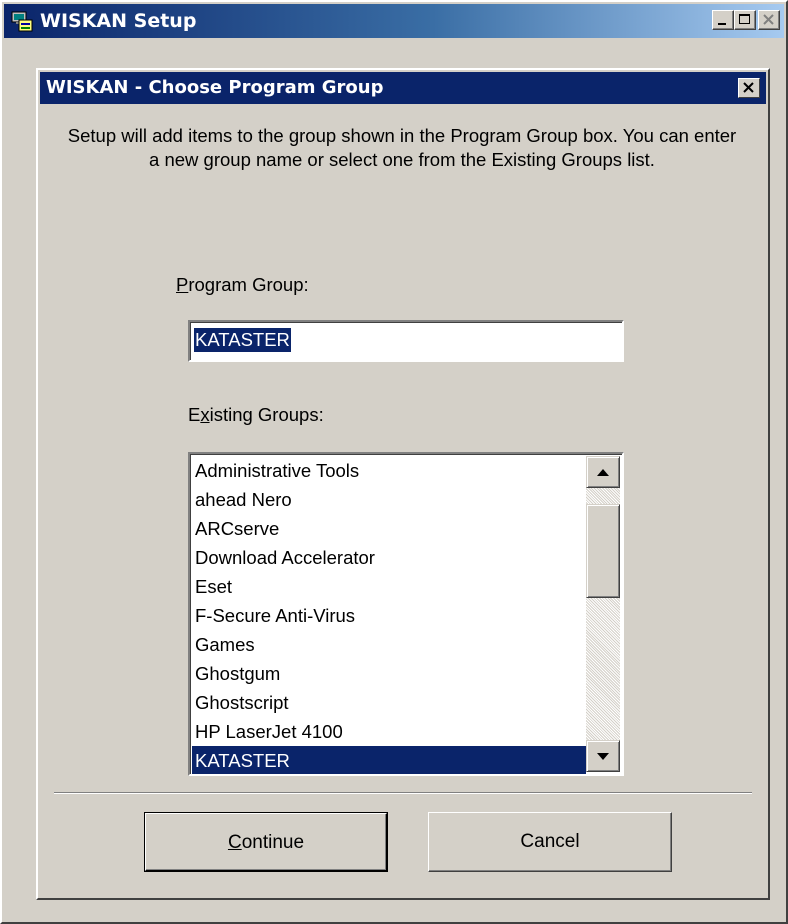  I want to click on list-item: Download Accelerator, so click(389, 557).